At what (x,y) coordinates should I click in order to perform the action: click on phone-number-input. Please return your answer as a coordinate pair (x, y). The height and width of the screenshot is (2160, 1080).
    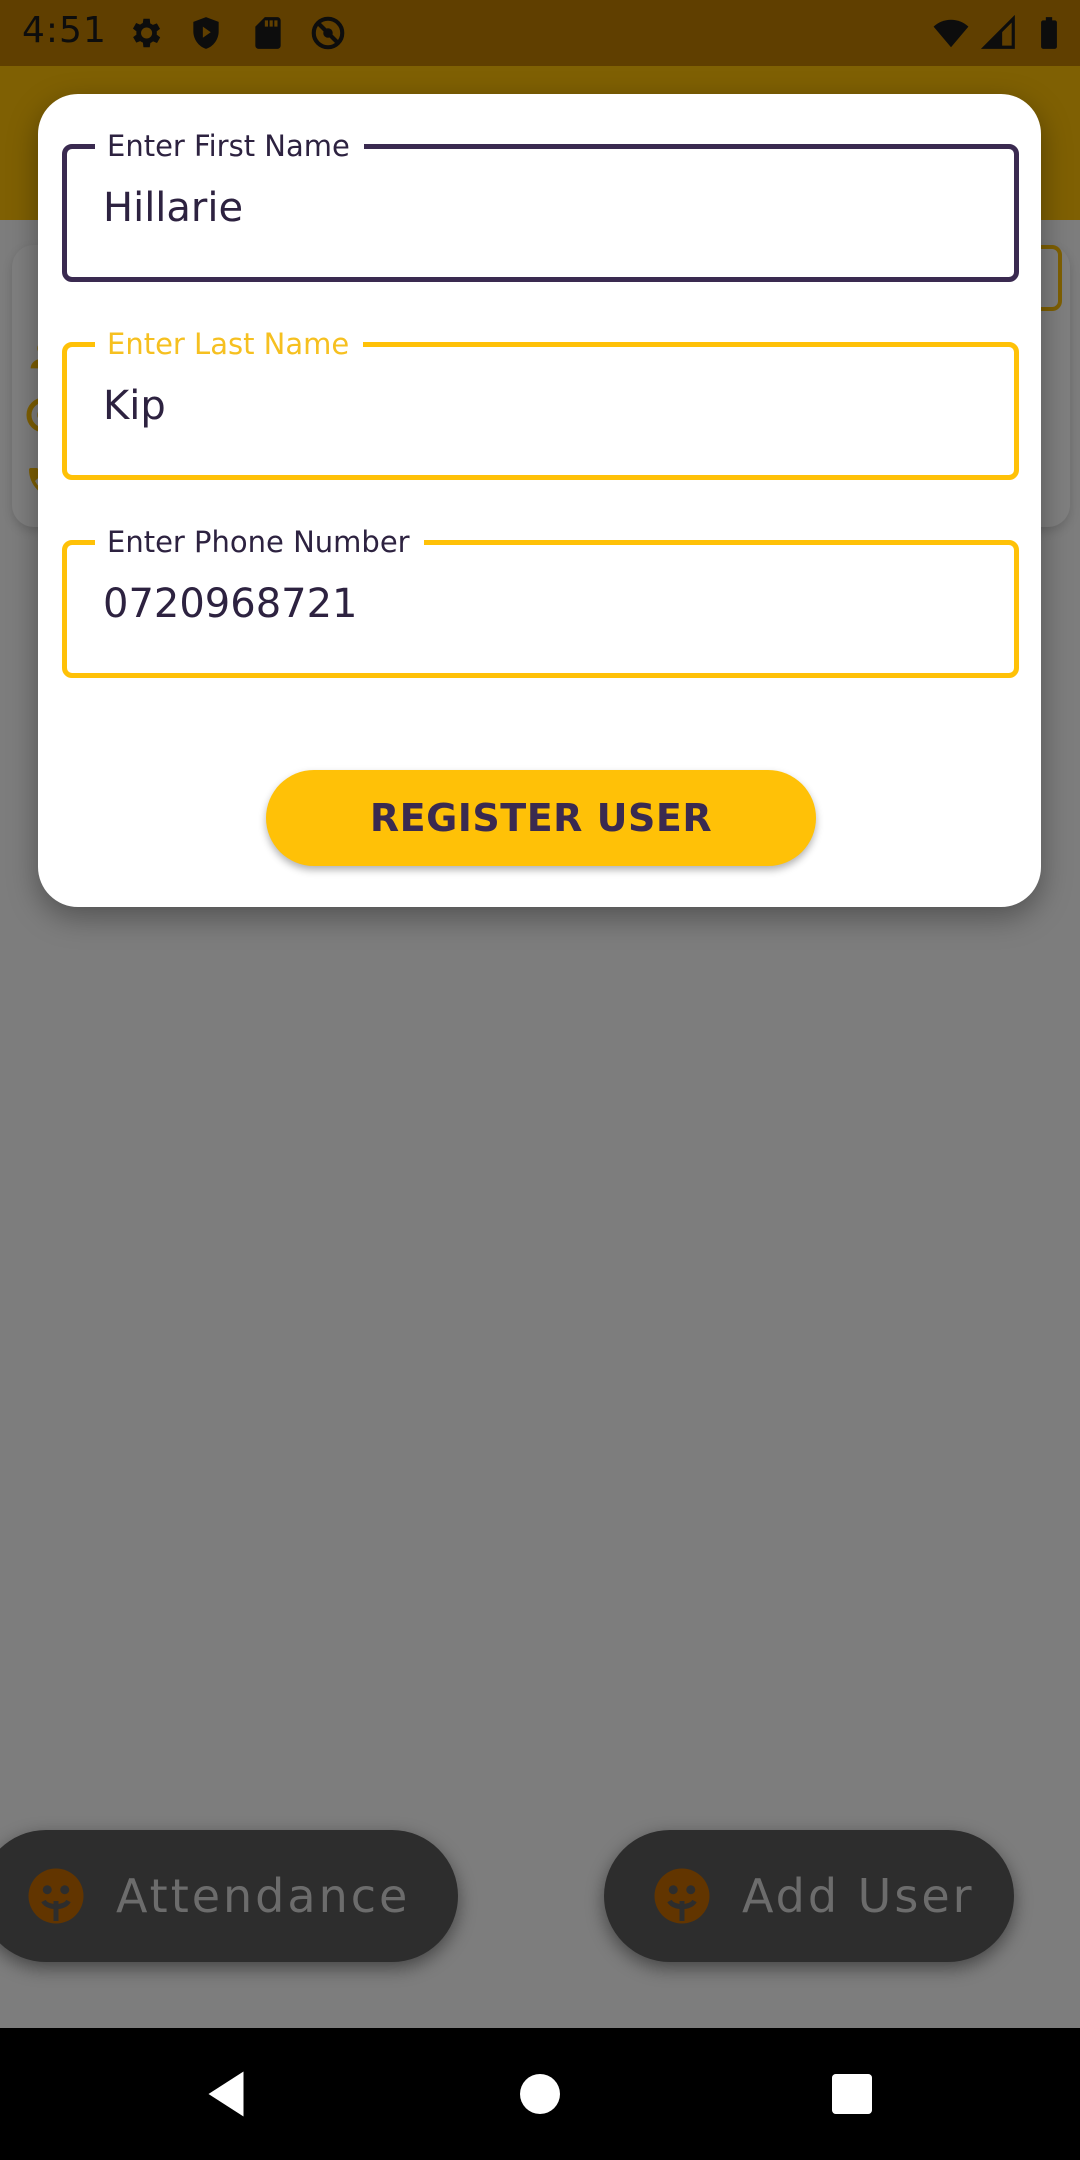
    Looking at the image, I should click on (533, 604).